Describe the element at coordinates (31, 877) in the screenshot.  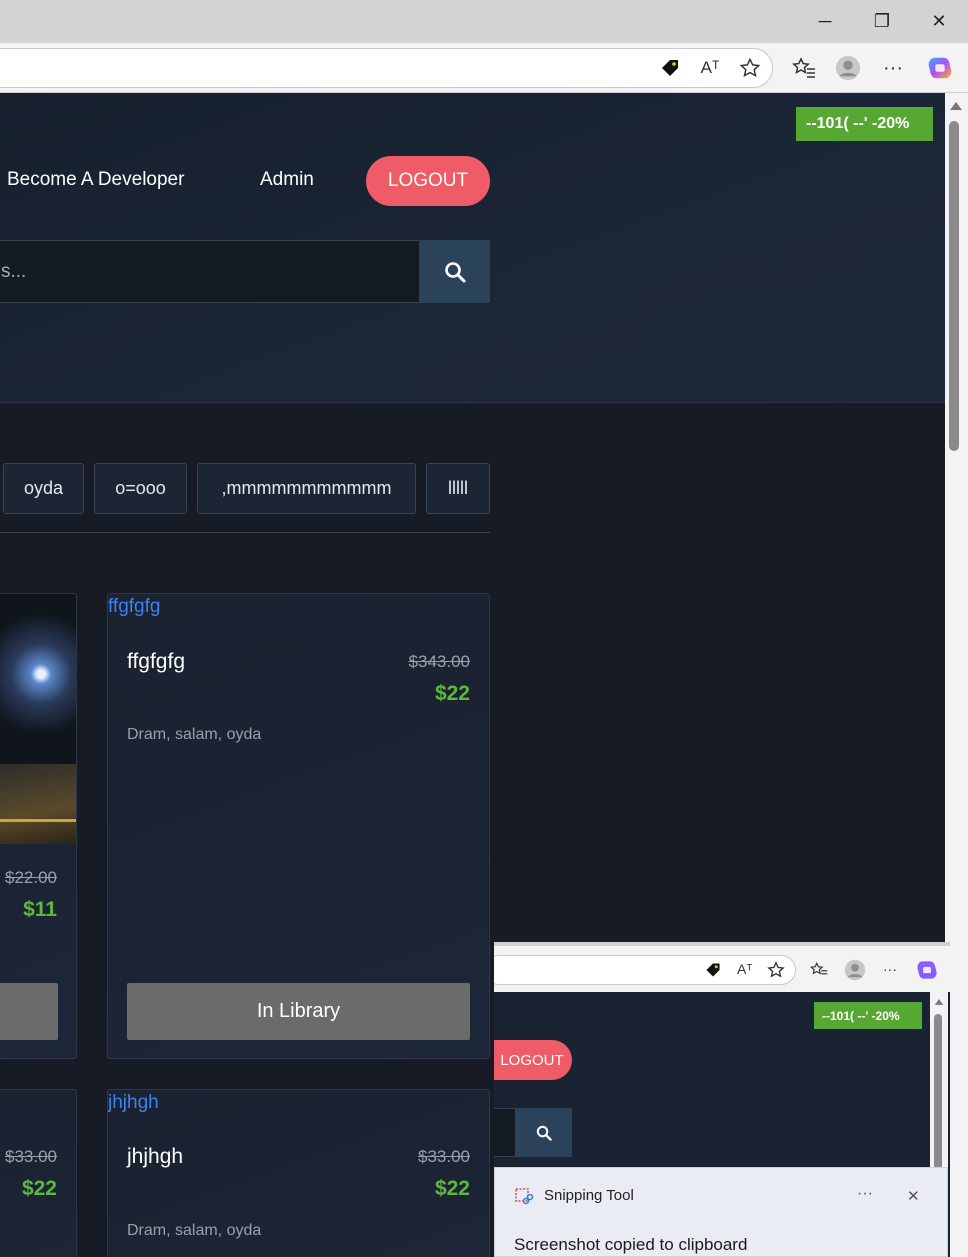
I see `old-price: $22.00` at that location.